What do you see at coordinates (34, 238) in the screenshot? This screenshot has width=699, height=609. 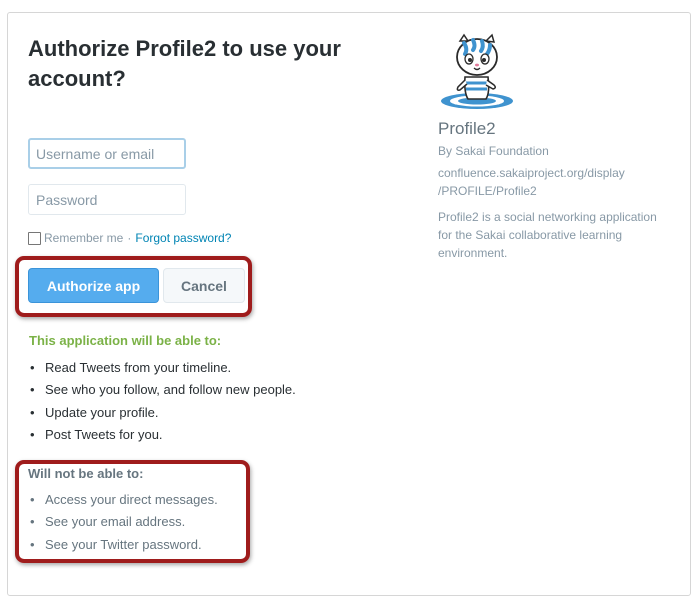 I see `remember-checkbox` at bounding box center [34, 238].